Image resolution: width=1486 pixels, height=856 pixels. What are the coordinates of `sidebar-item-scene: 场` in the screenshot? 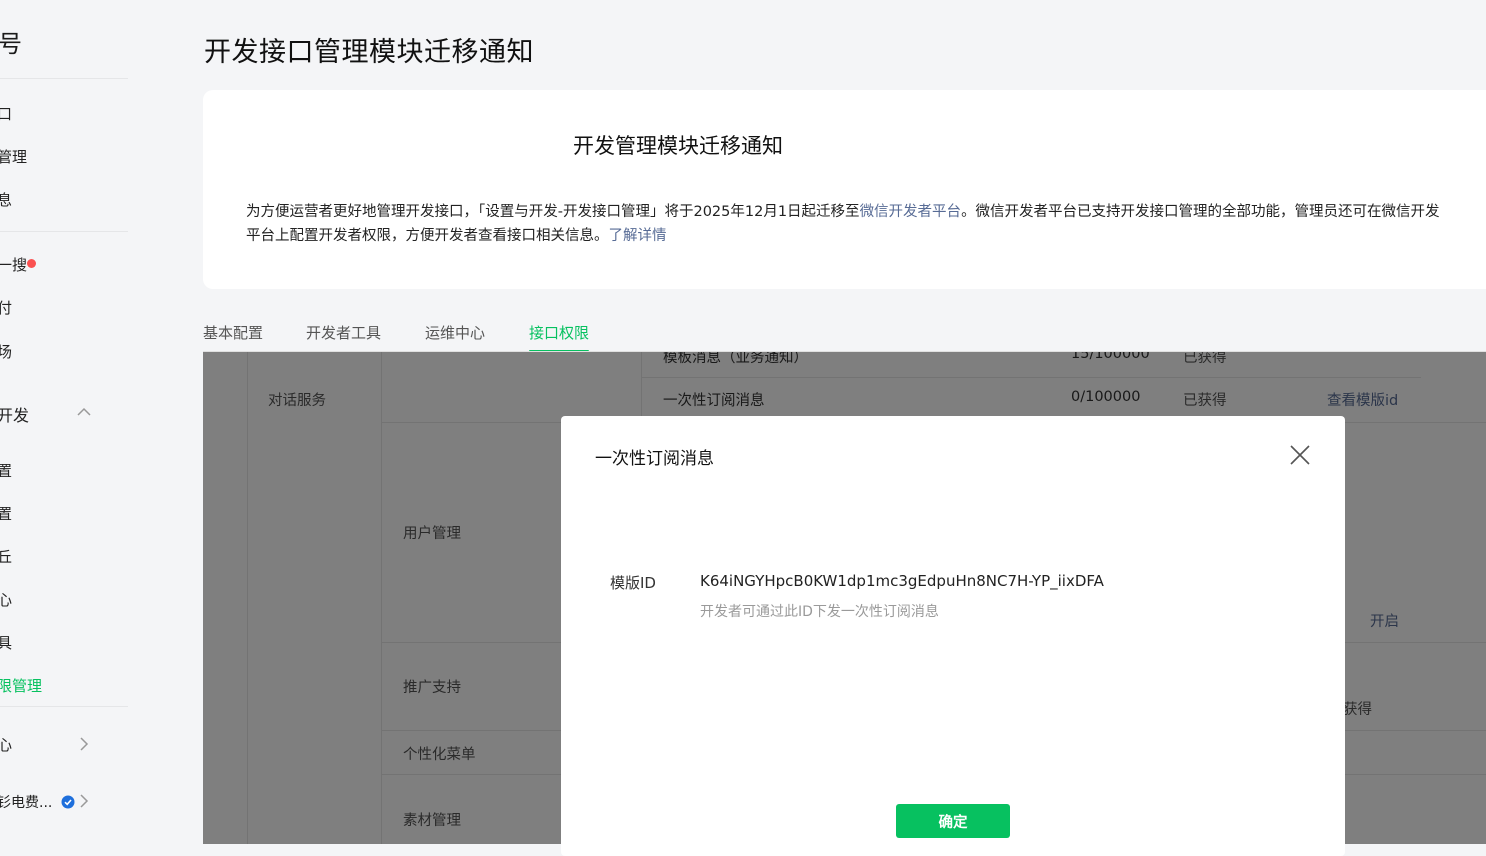 It's located at (6, 351).